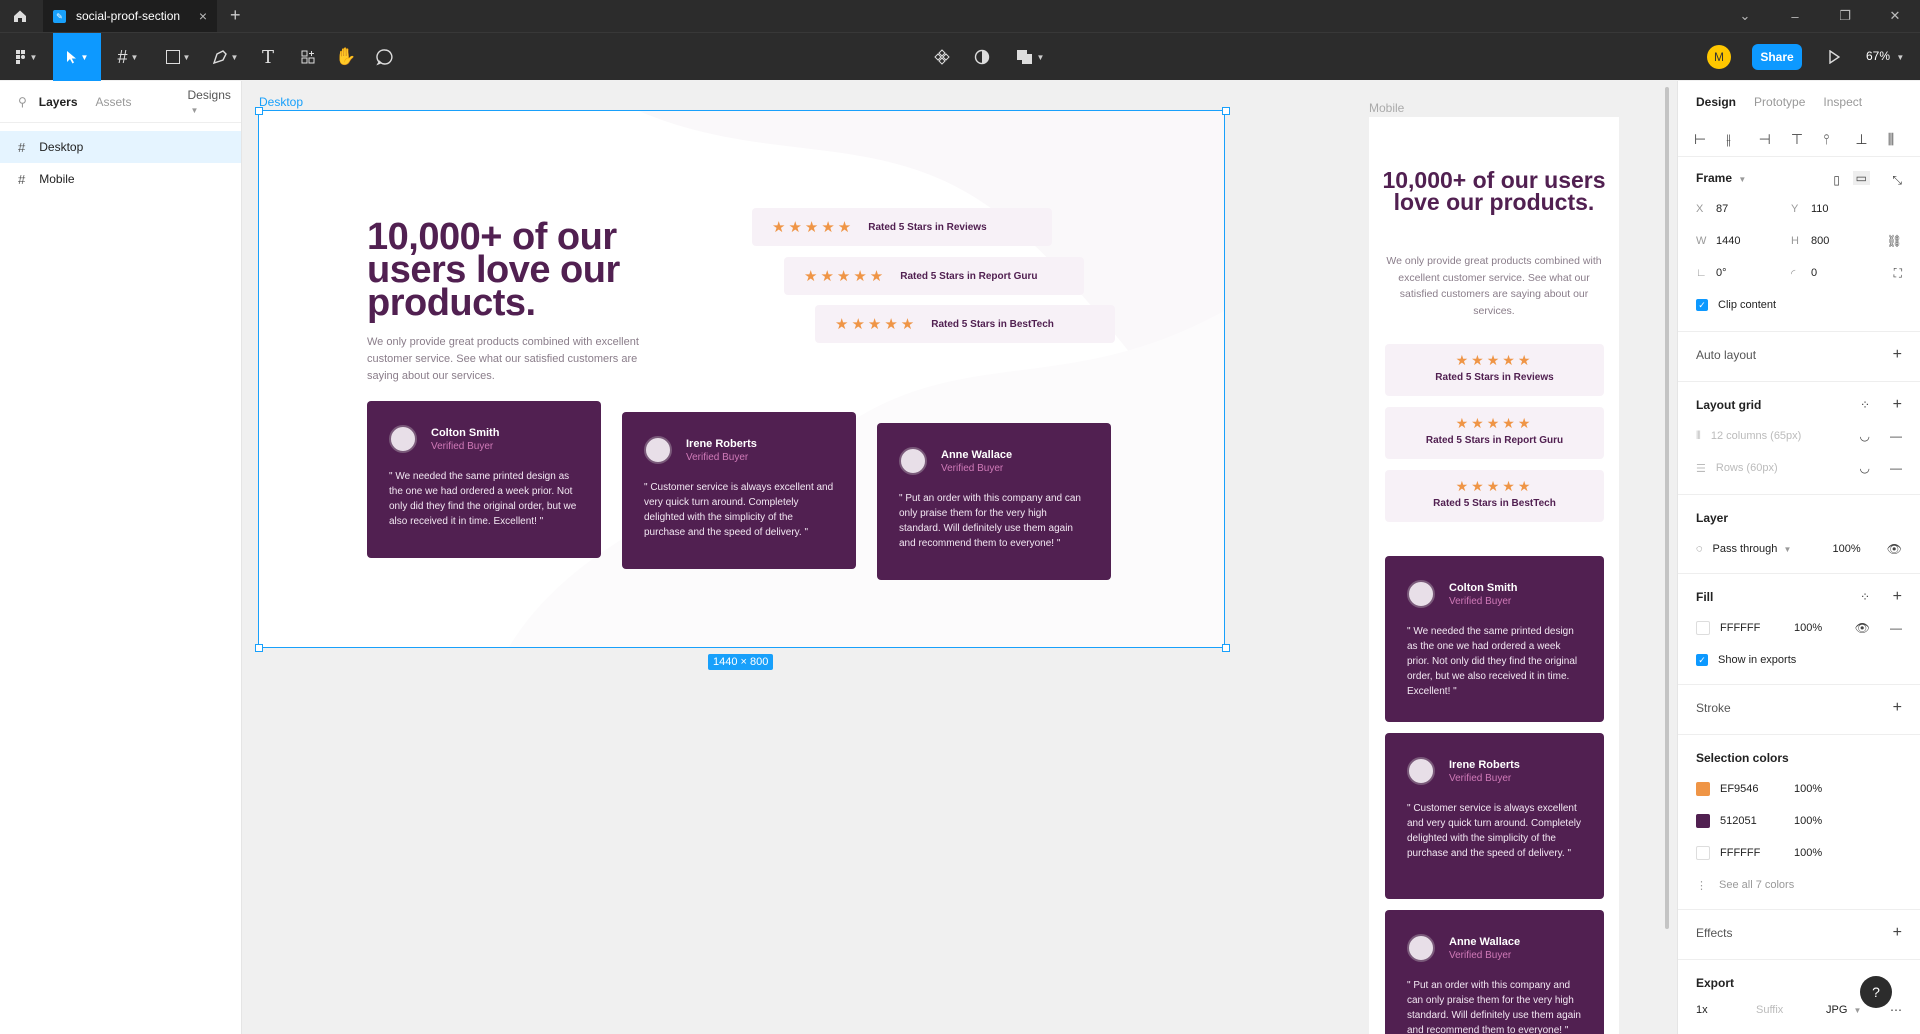 This screenshot has height=1034, width=1920. What do you see at coordinates (982, 57) in the screenshot?
I see `theme-toggle-button` at bounding box center [982, 57].